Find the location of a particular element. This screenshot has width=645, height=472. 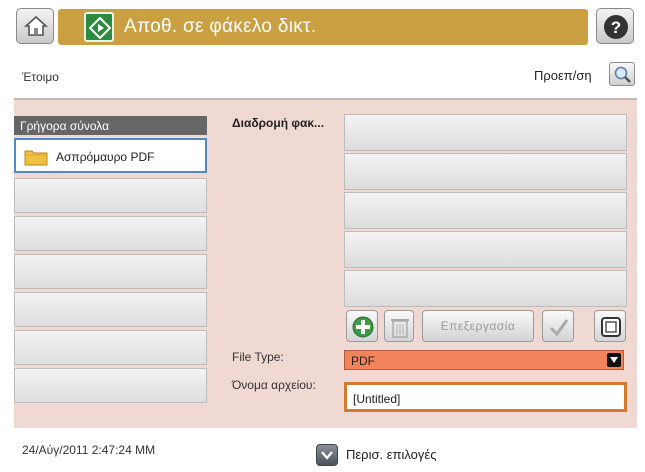

quick-set-label: Ασπρόμαυρο PDF is located at coordinates (105, 157).